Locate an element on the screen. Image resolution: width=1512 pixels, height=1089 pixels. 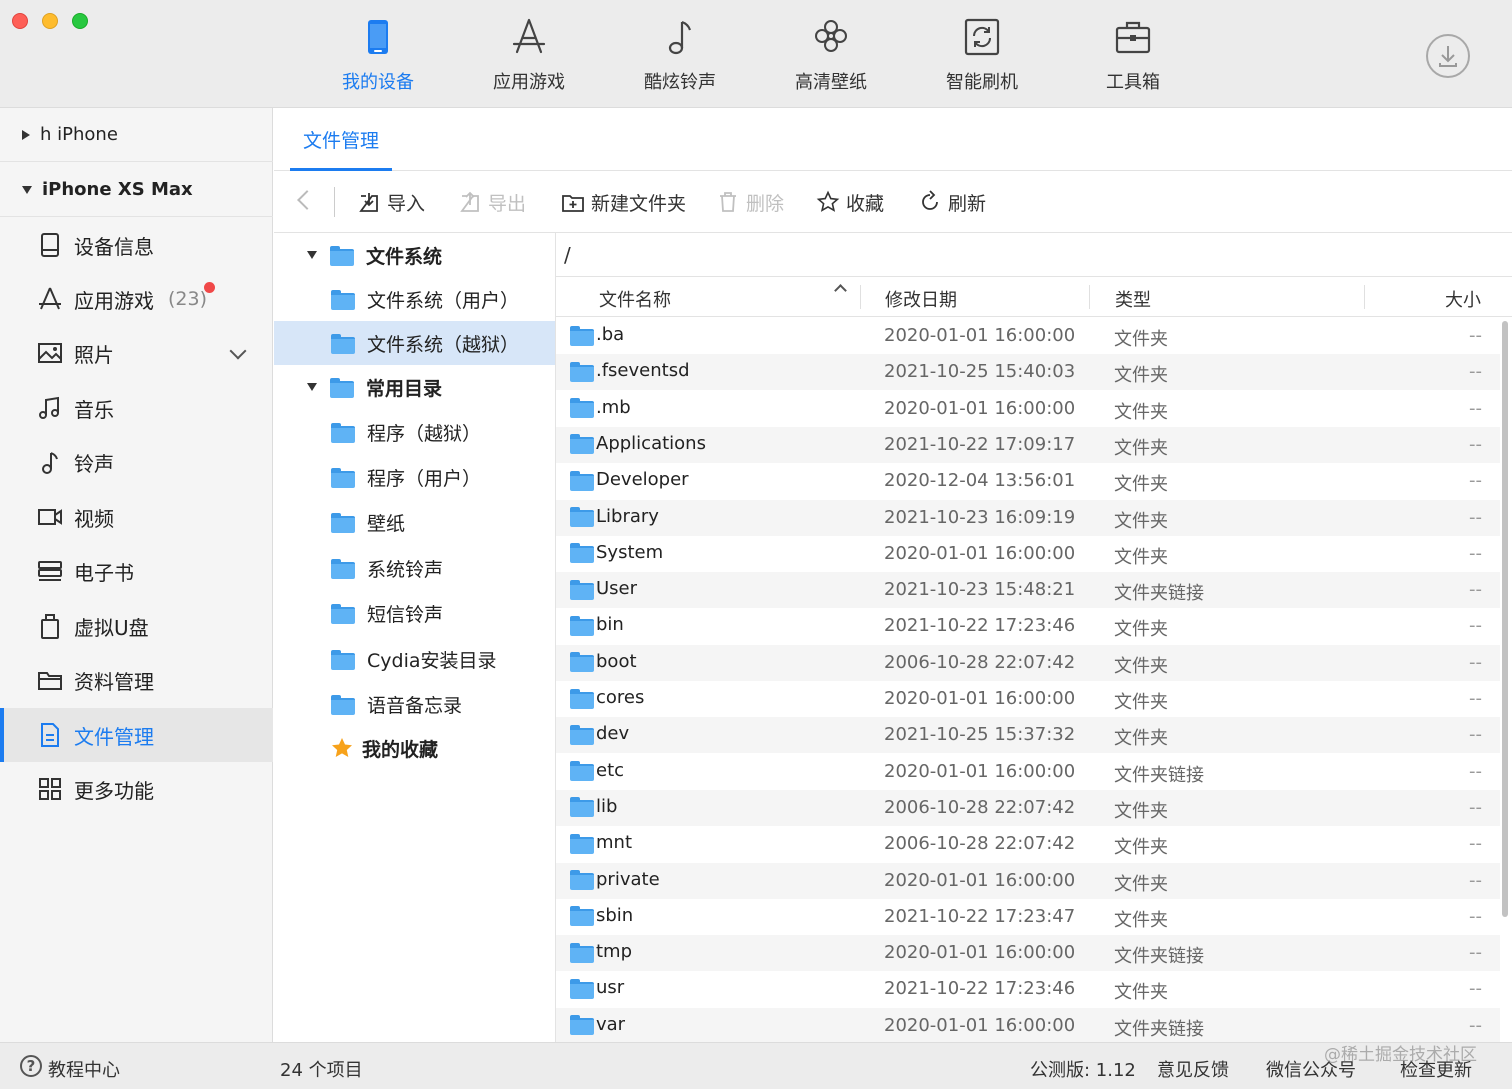
sort-ascending-icon is located at coordinates (840, 290).